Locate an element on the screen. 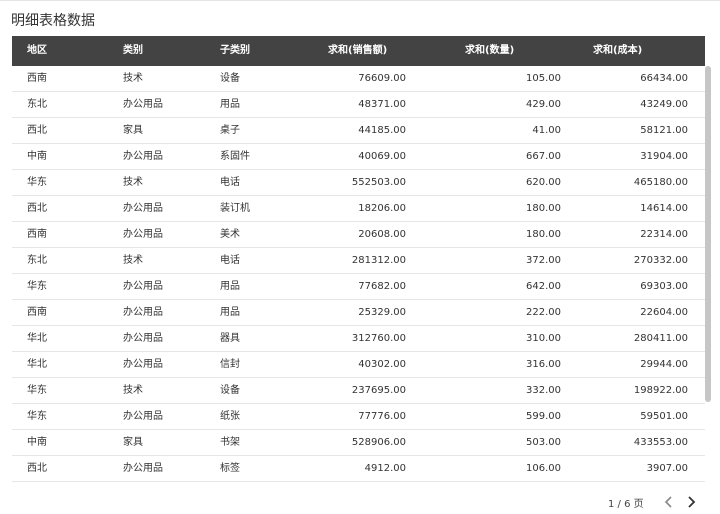  cell-quantity-sum: 316.00 is located at coordinates (543, 364).